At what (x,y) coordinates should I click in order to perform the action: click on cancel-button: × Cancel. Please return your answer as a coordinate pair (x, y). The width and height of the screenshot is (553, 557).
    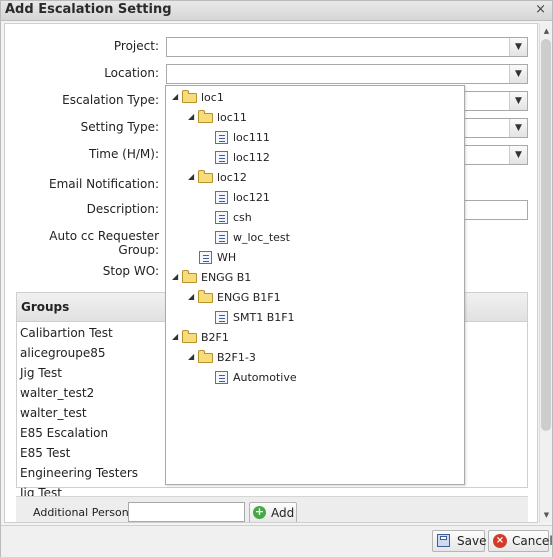
    Looking at the image, I should click on (520, 541).